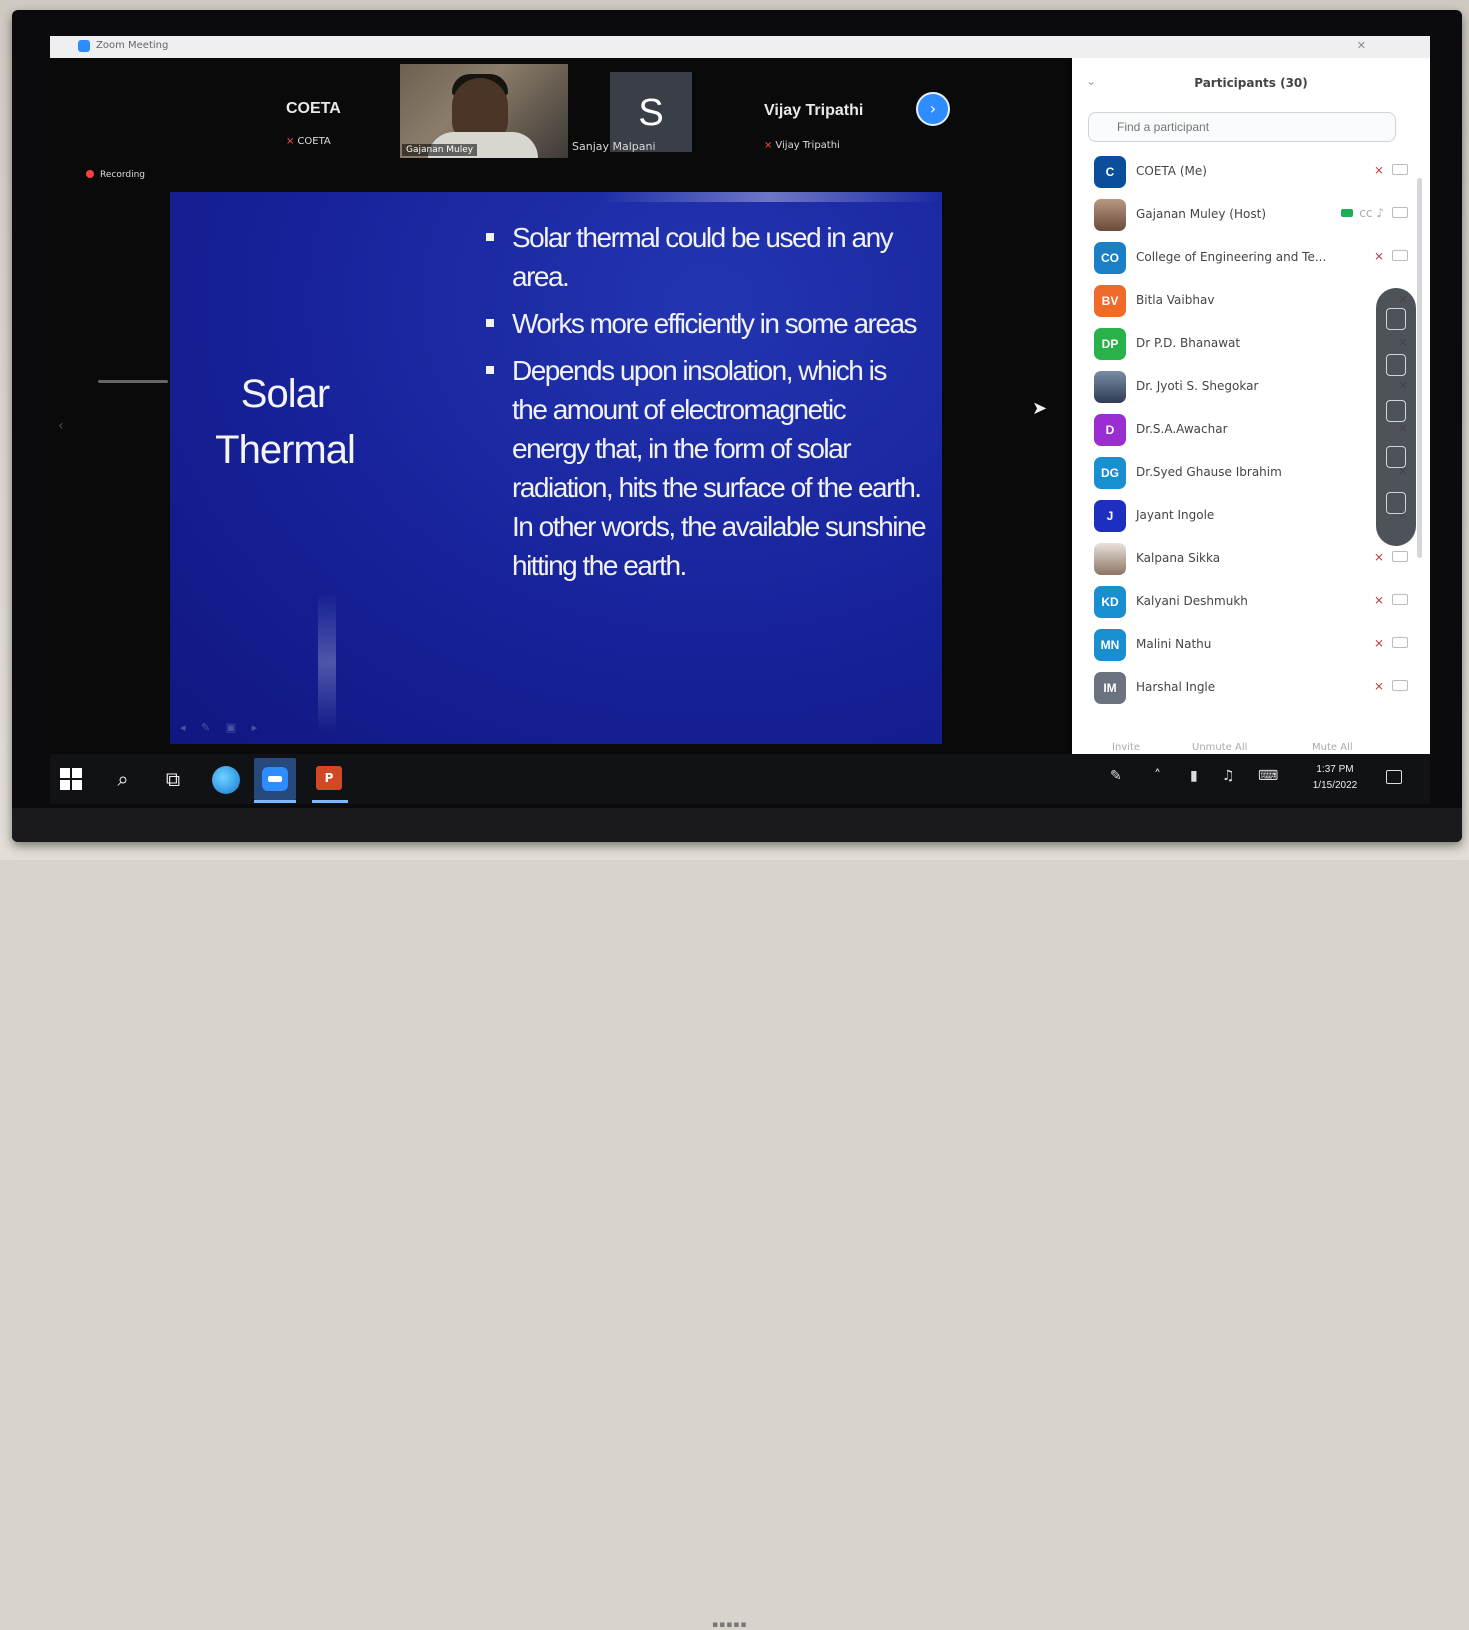 This screenshot has width=1469, height=1630. Describe the element at coordinates (1332, 747) in the screenshot. I see `mute-all-button: Mute All` at that location.